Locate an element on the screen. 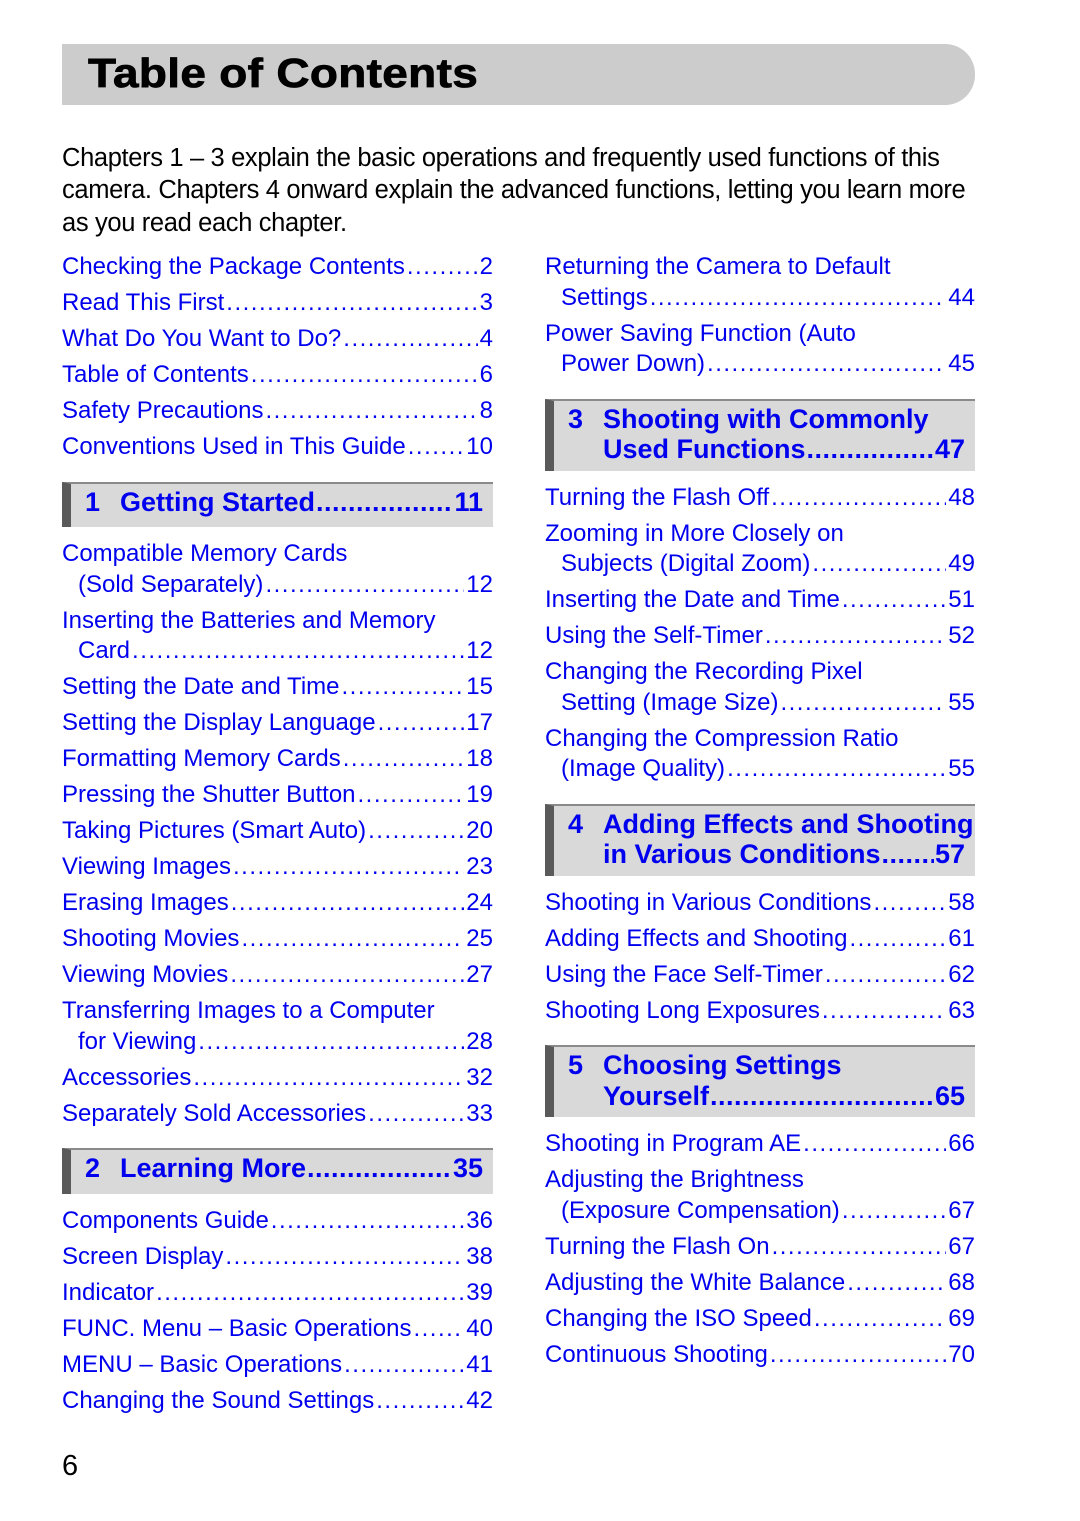  toc-entry-inserting-the-batteries-and-memory-card: Inserting the Batteries and Memory Card 12 is located at coordinates (277, 636).